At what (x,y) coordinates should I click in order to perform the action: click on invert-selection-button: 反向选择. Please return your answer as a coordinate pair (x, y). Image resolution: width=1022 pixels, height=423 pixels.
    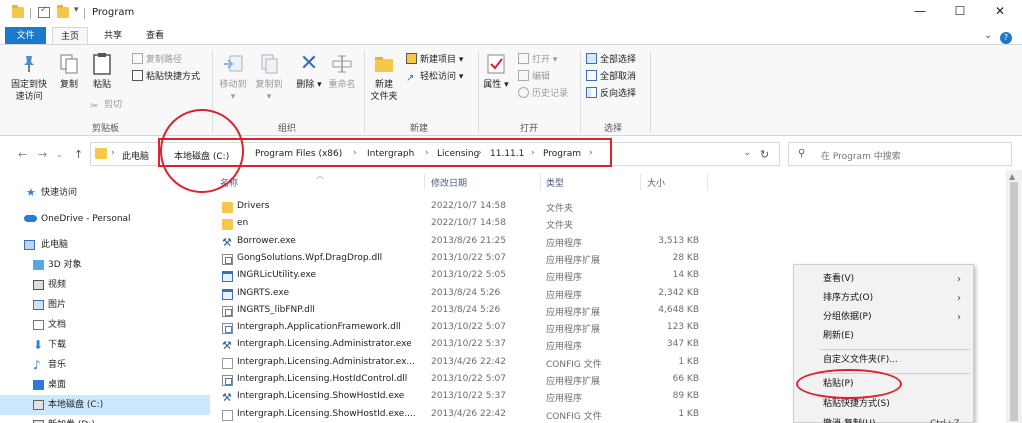
    Looking at the image, I should click on (611, 94).